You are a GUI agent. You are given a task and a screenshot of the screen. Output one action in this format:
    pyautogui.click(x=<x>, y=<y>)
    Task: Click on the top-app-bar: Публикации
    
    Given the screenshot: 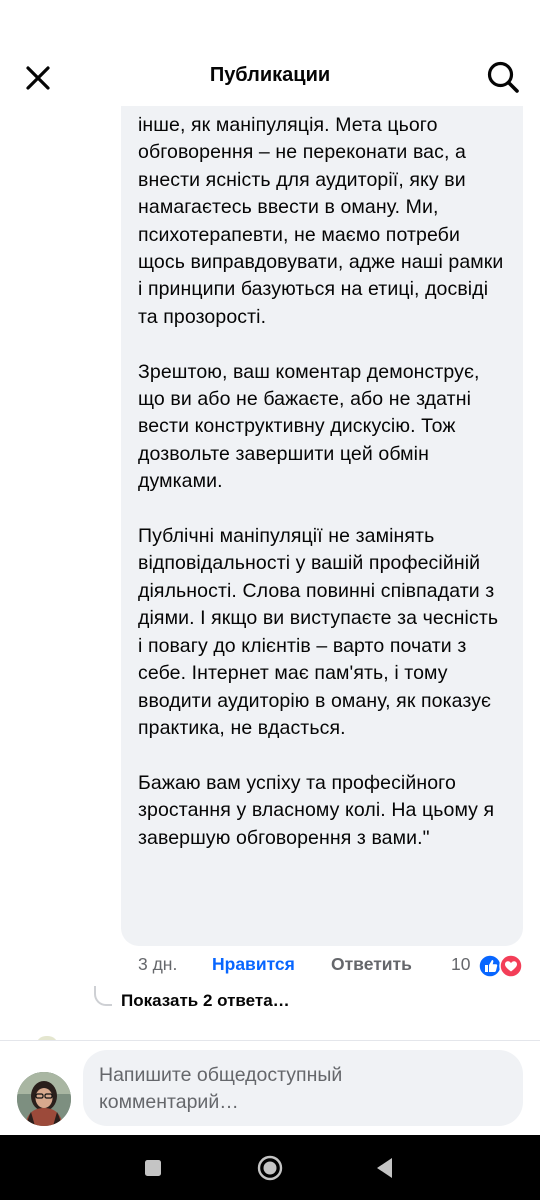 What is the action you would take?
    pyautogui.click(x=270, y=77)
    